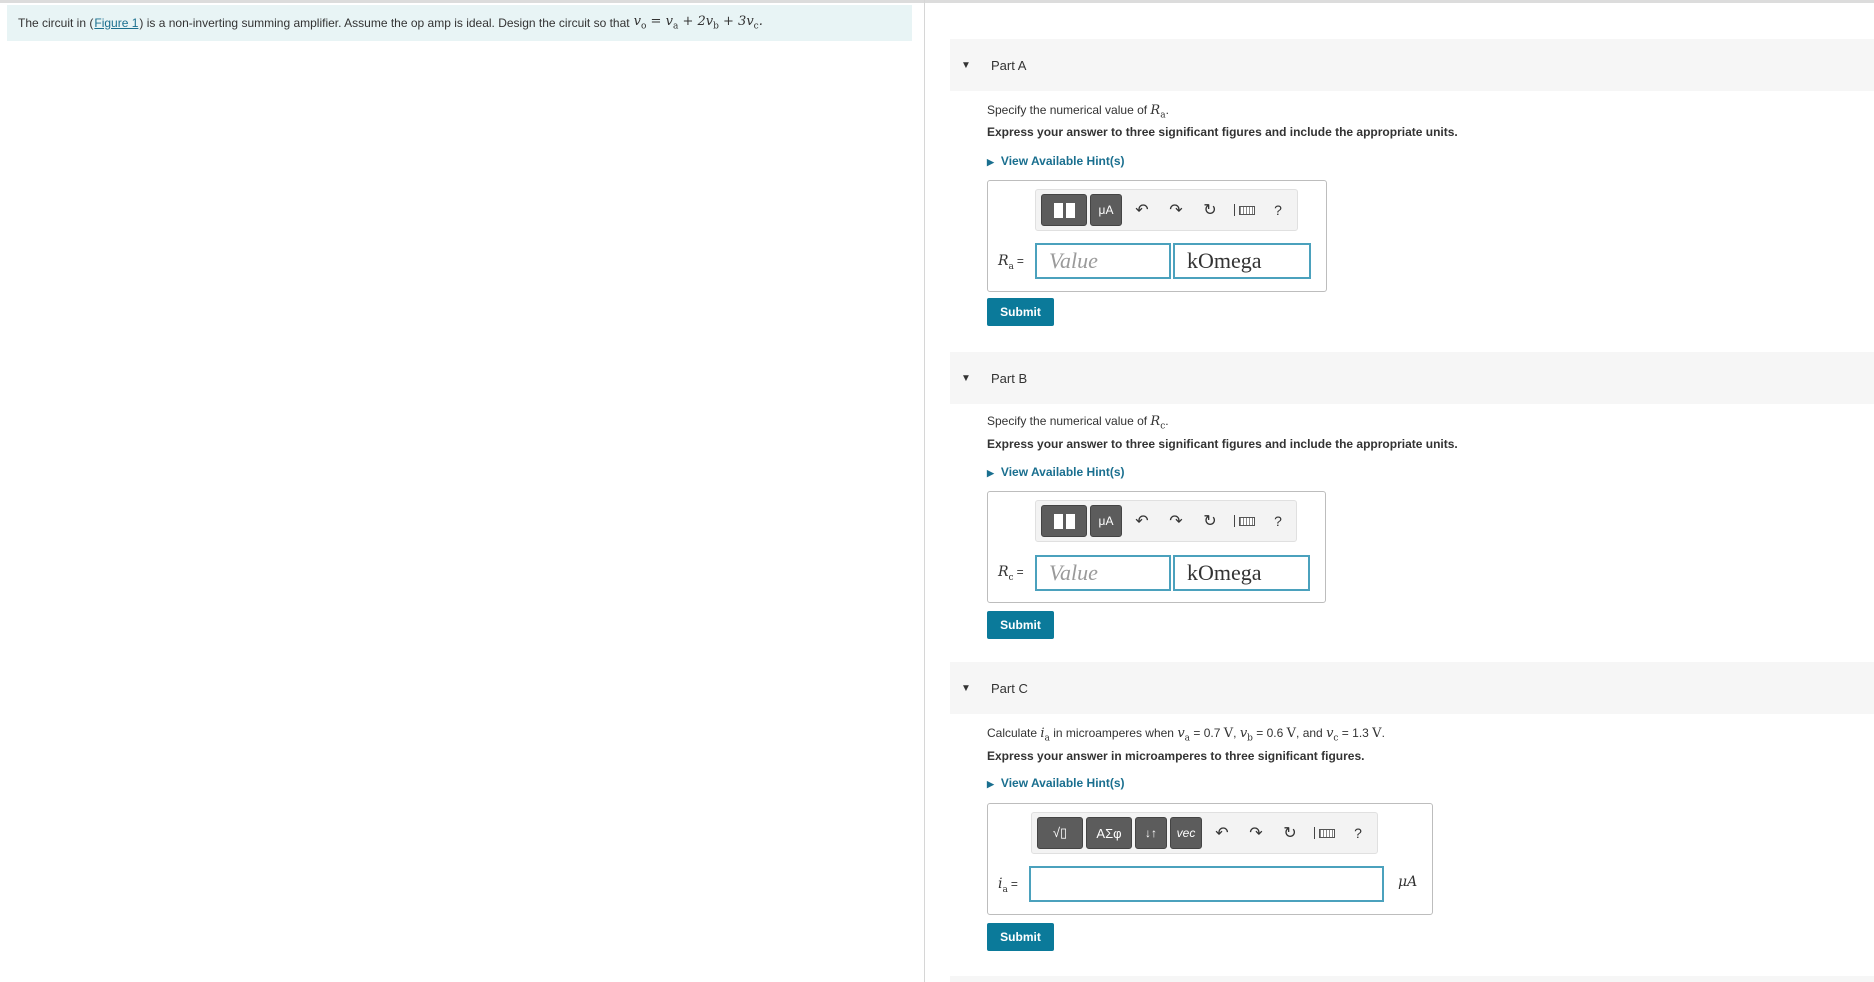 This screenshot has height=982, width=1874. Describe the element at coordinates (1157, 236) in the screenshot. I see `part-a-answer-box: μA ↶ ↷ ↻ ? Ra =` at that location.